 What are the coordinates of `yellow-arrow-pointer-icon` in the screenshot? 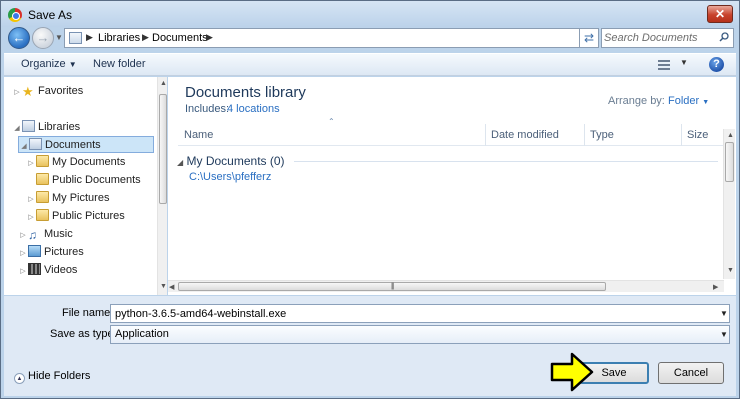 It's located at (572, 372).